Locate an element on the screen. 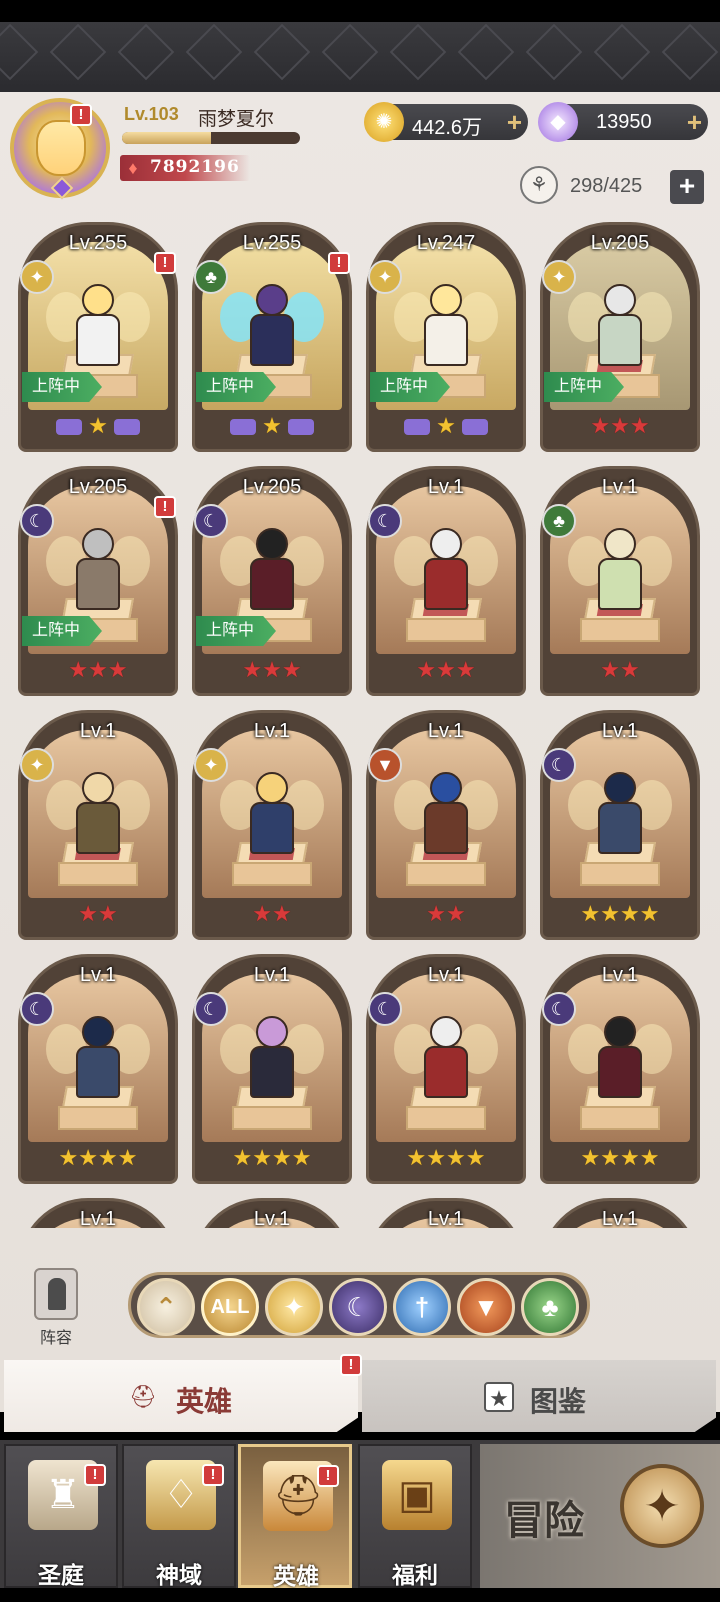 This screenshot has width=720, height=1602. player-level: Lv.103 is located at coordinates (151, 114).